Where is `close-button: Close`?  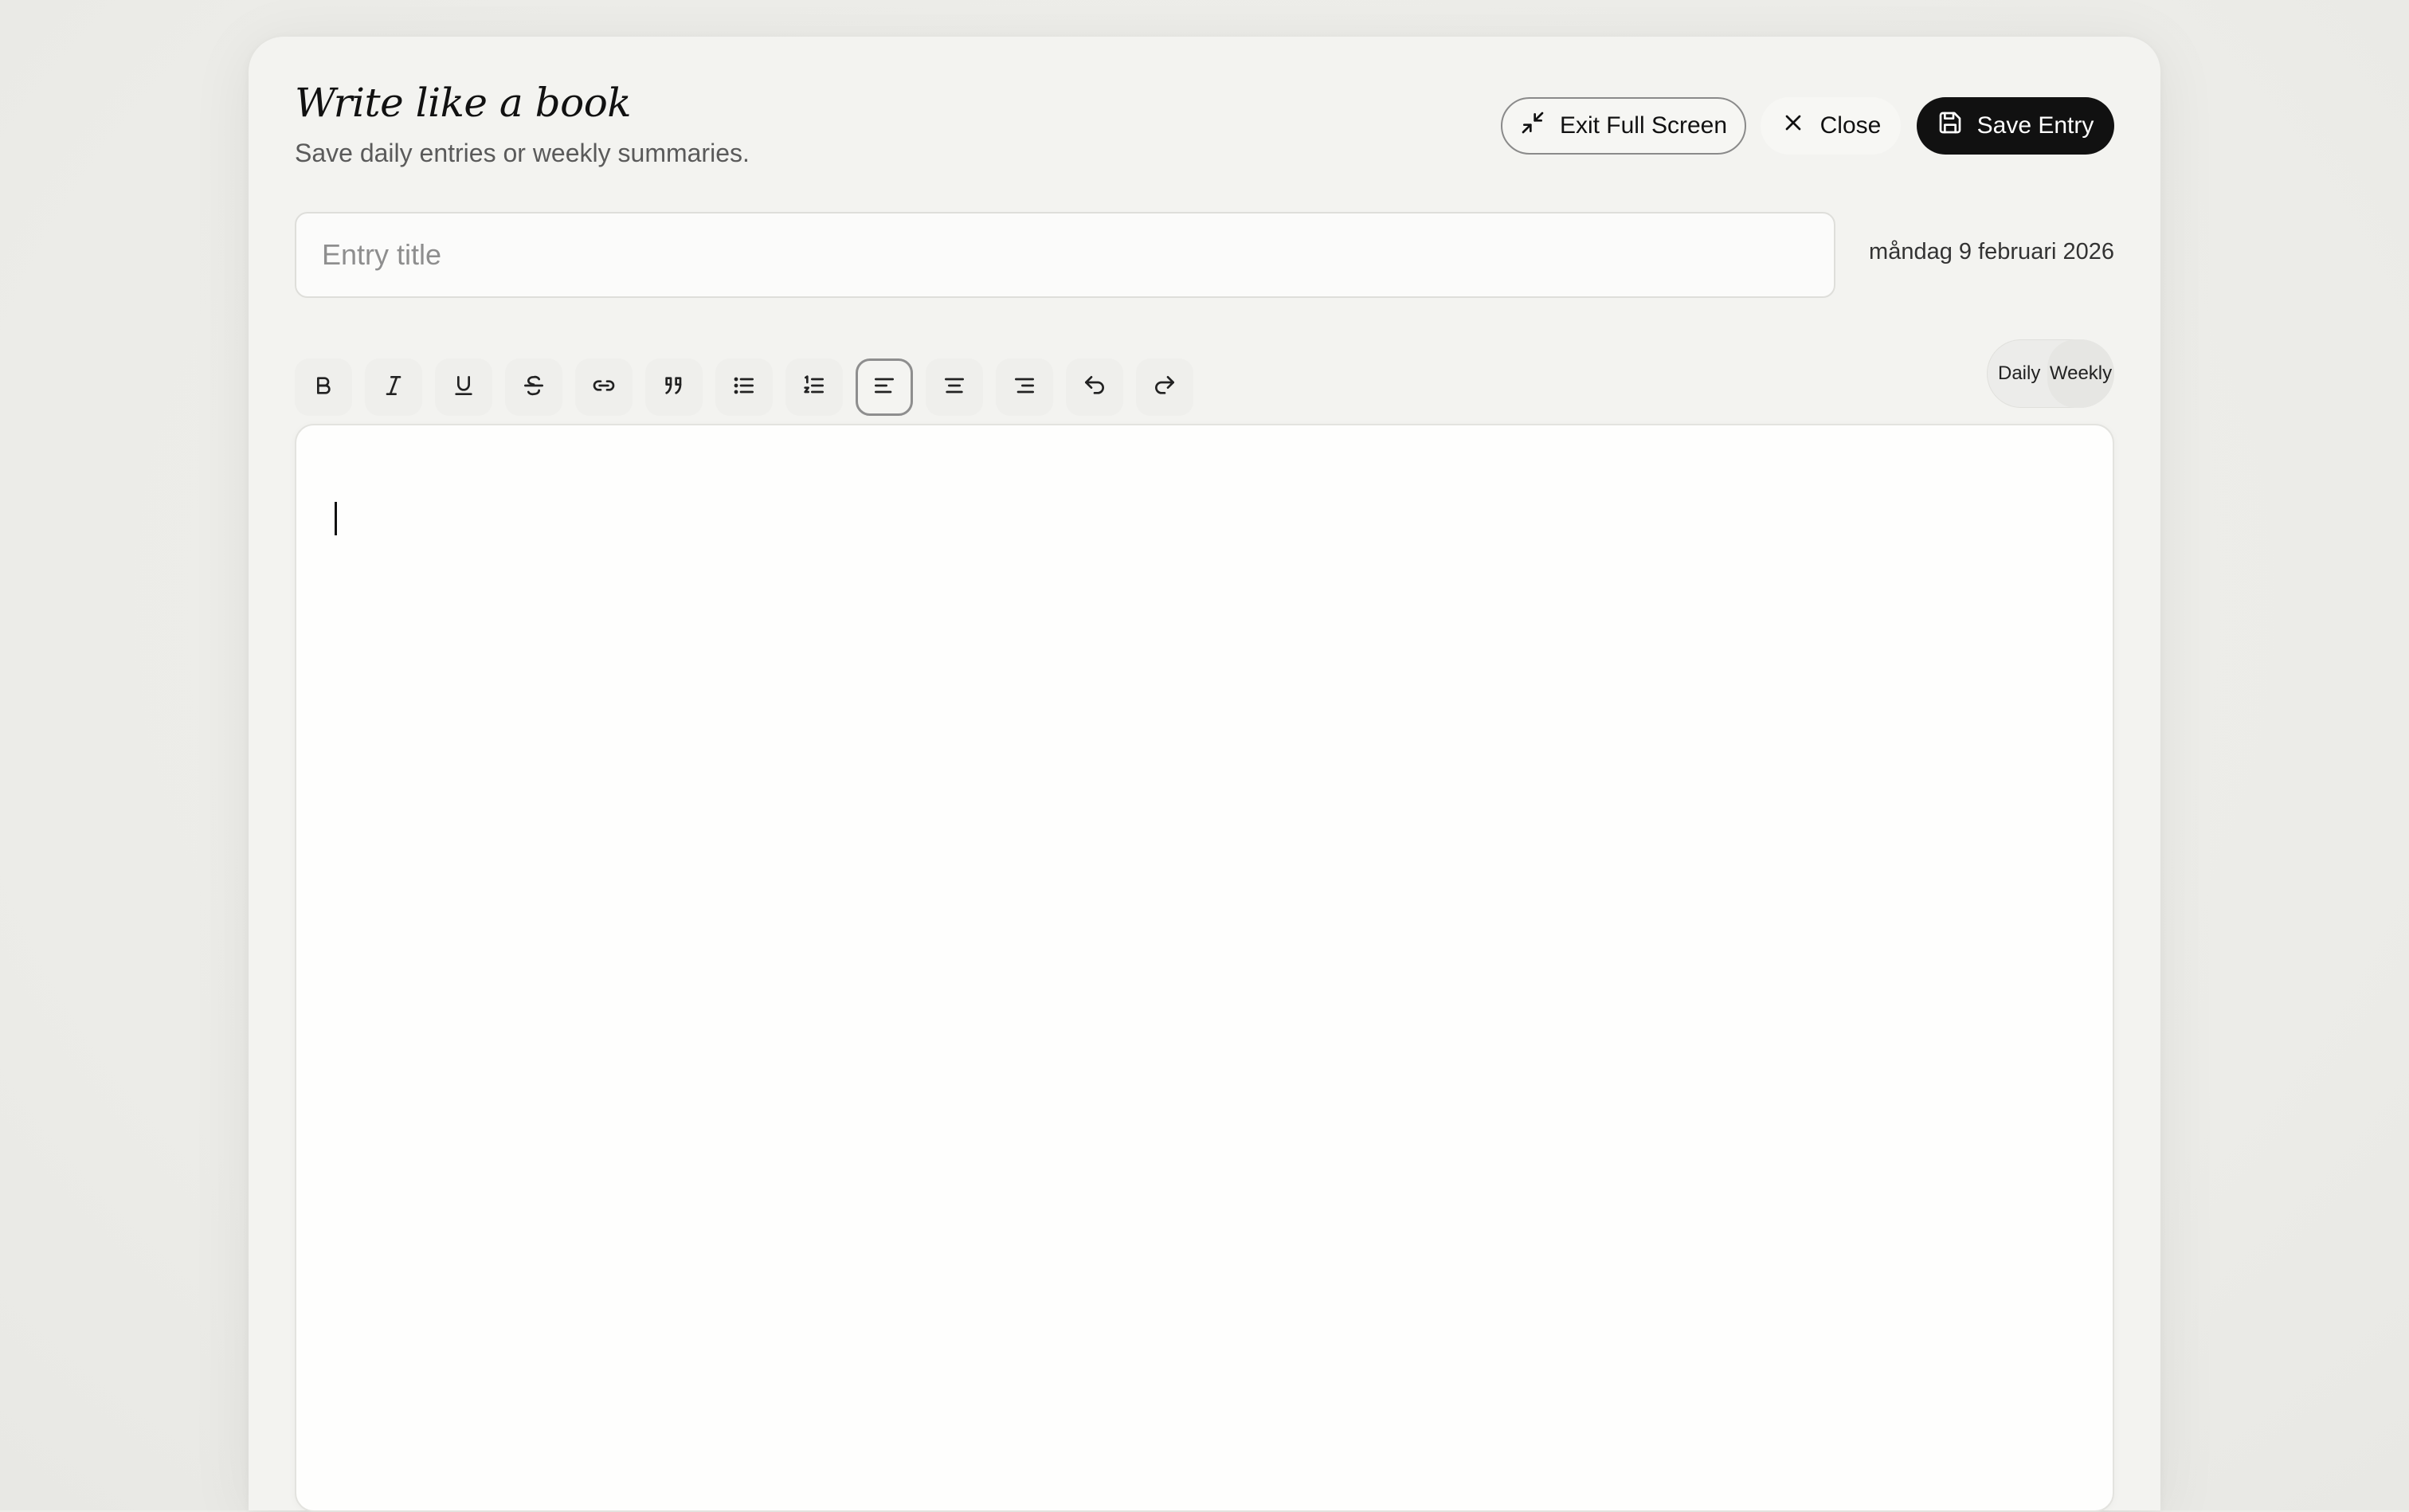 close-button: Close is located at coordinates (1831, 126).